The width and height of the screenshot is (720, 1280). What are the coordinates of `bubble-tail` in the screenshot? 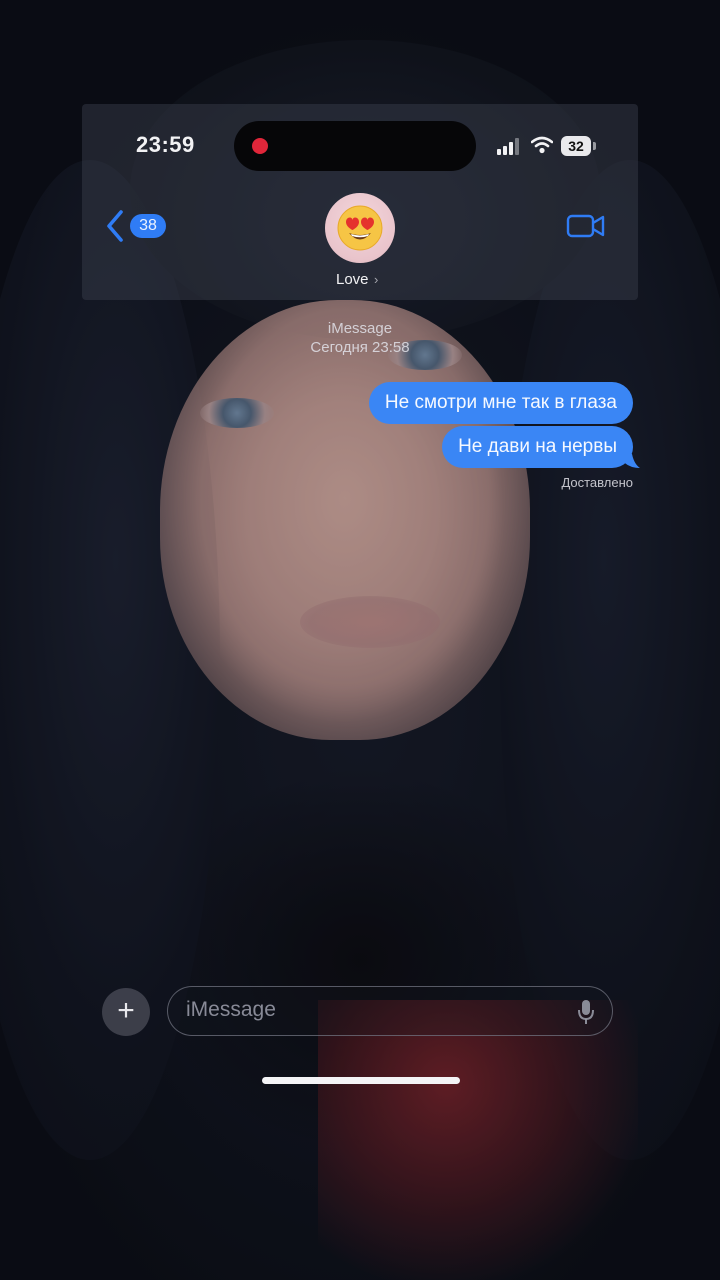 It's located at (631, 461).